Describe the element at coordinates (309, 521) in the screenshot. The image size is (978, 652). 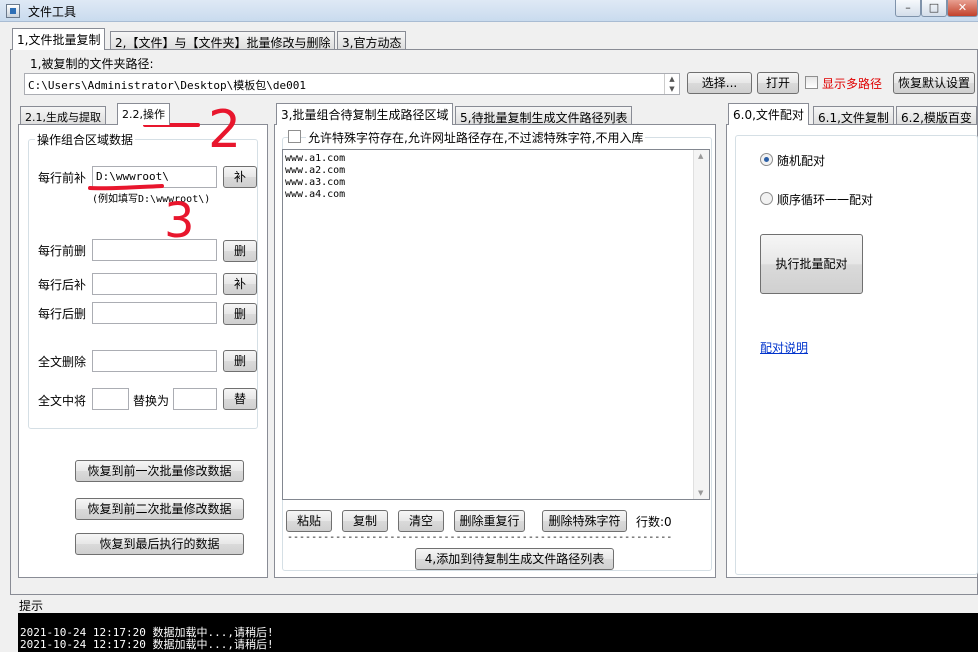
I see `paste-button: 粘贴` at that location.